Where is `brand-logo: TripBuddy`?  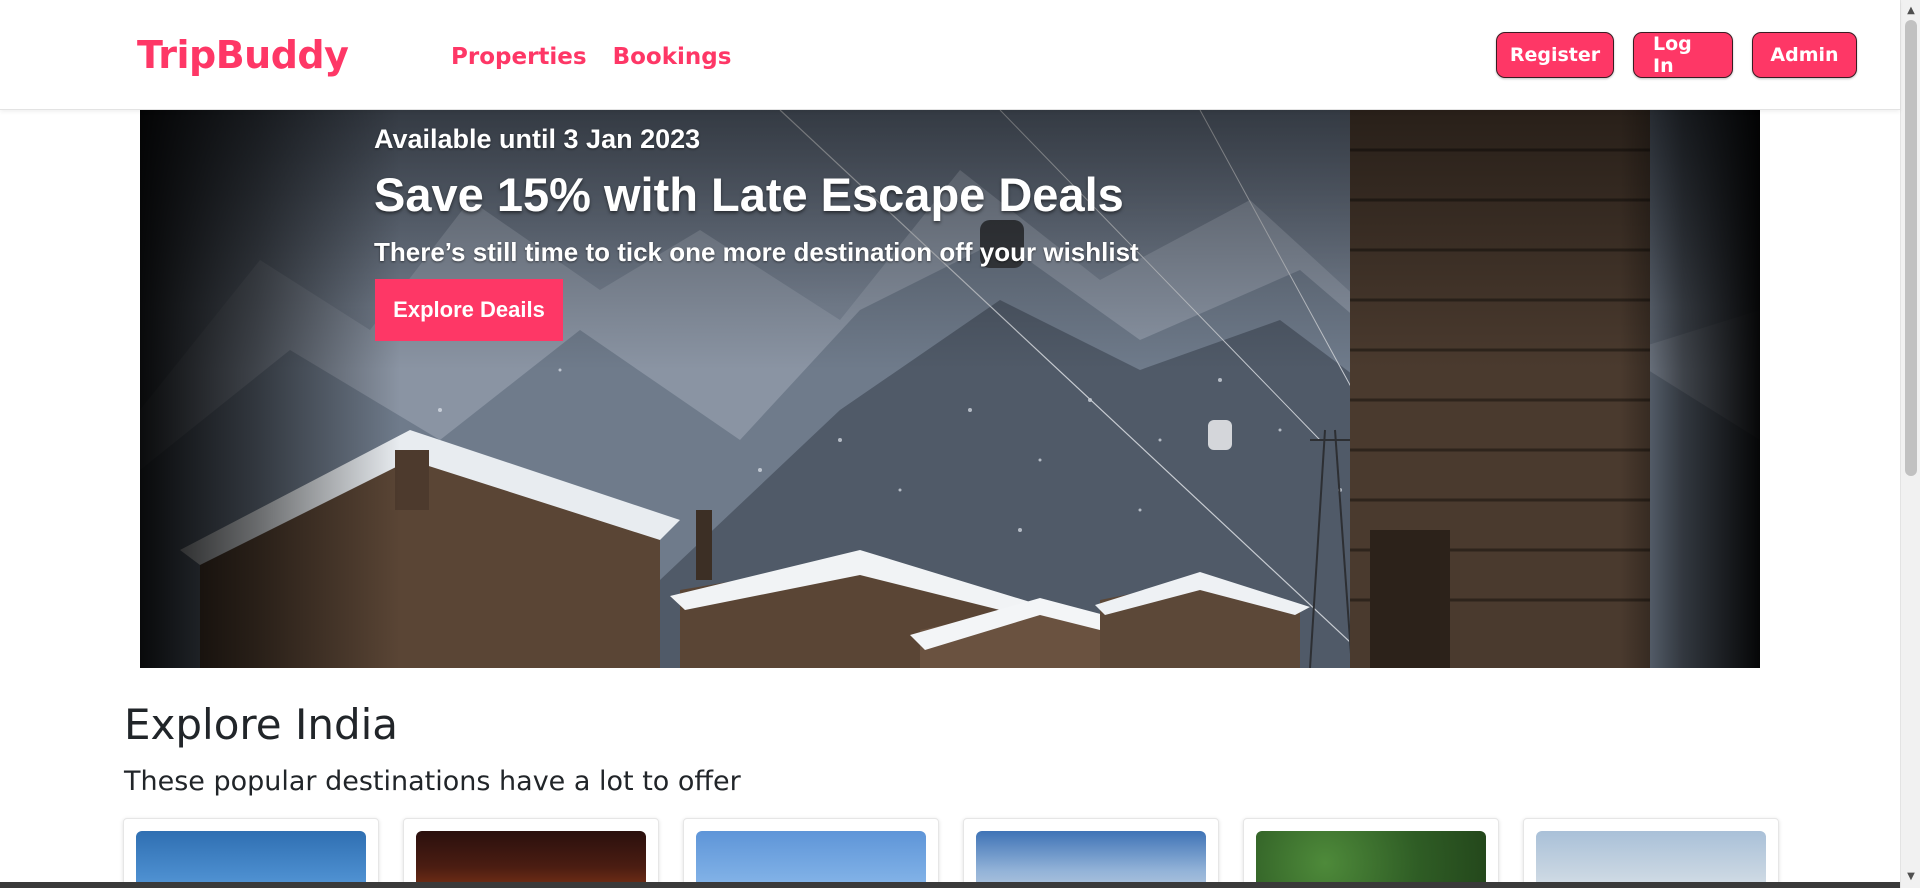 brand-logo: TripBuddy is located at coordinates (243, 55).